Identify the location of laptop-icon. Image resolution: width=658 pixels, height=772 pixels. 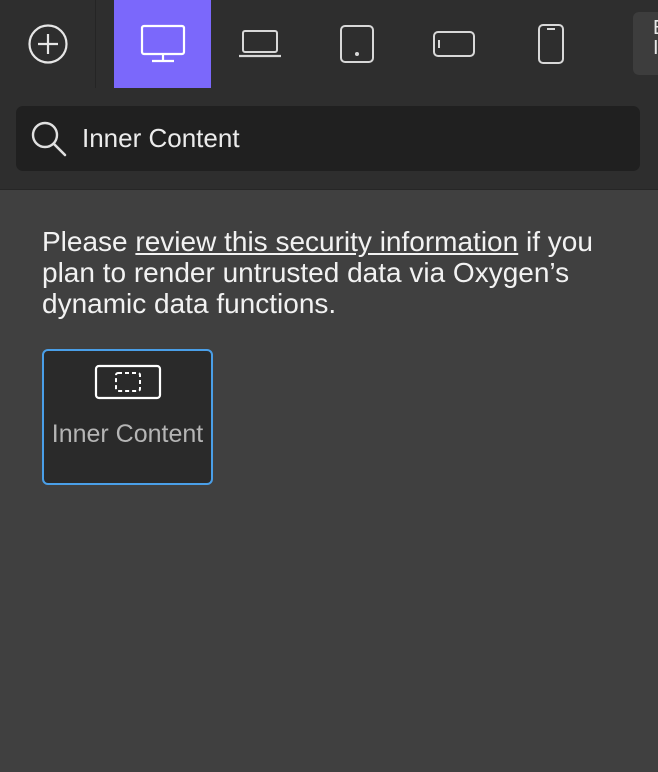
(259, 44).